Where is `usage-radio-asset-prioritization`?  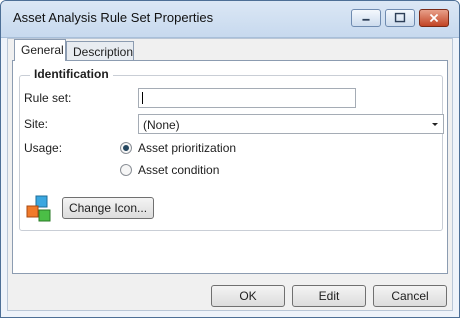 usage-radio-asset-prioritization is located at coordinates (126, 148).